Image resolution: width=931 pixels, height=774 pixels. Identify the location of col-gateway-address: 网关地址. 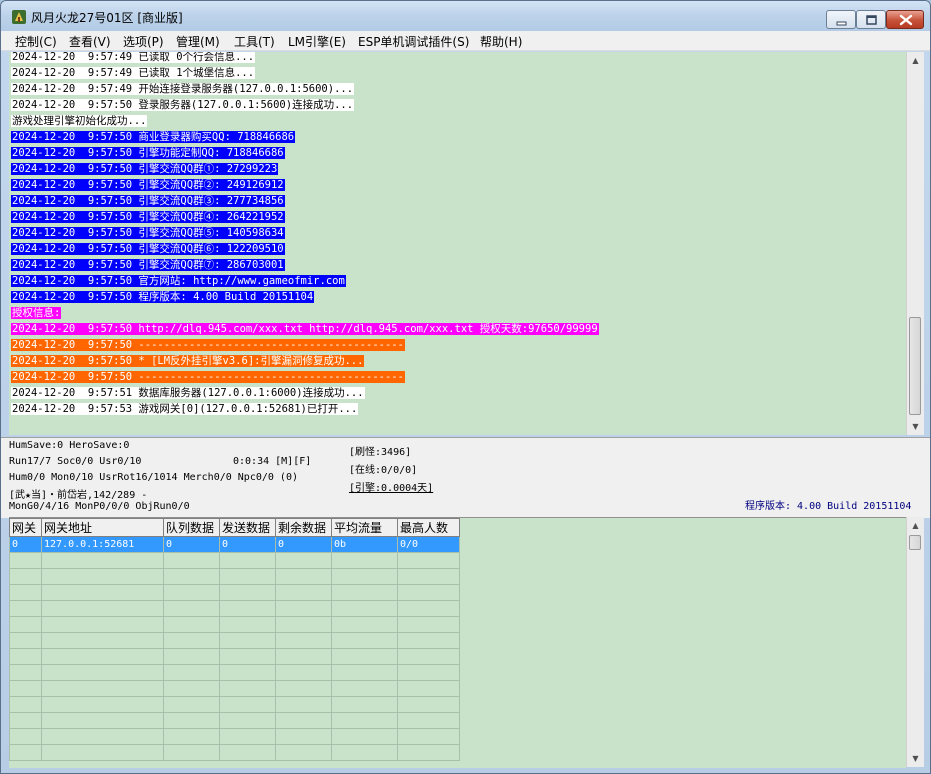
(102, 527).